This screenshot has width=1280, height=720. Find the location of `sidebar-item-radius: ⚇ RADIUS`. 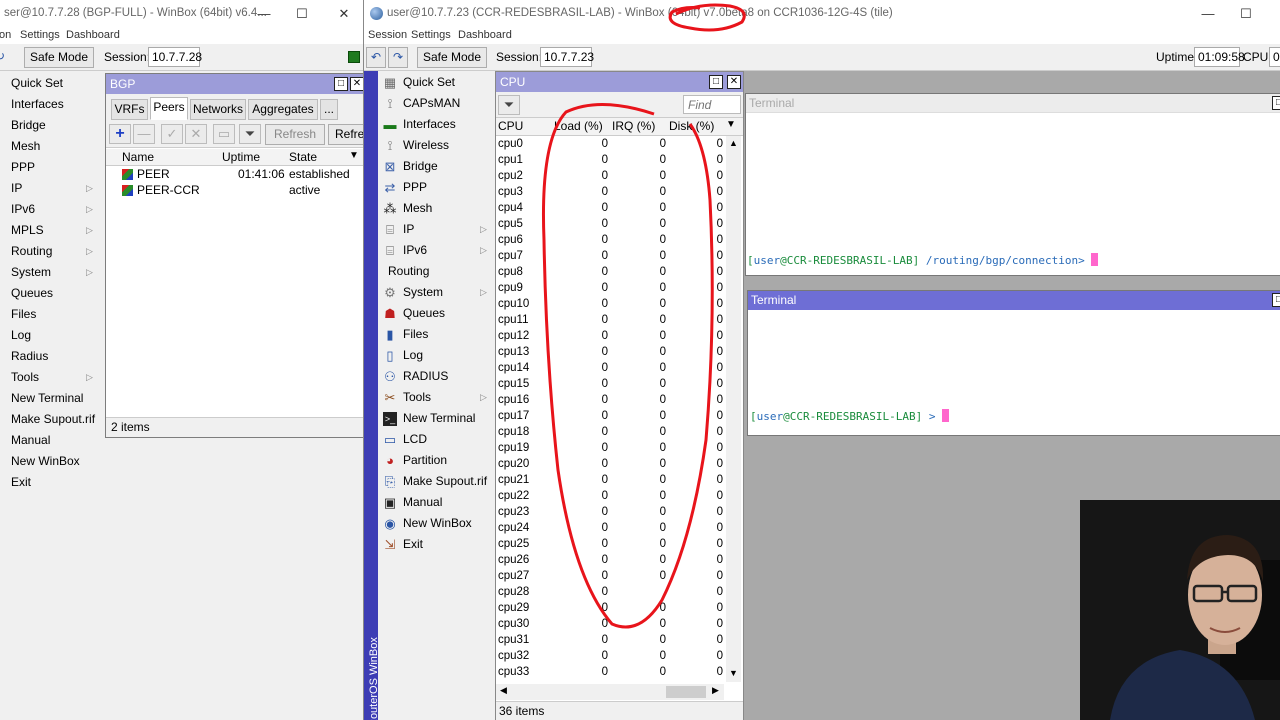

sidebar-item-radius: ⚇ RADIUS is located at coordinates (436, 376).